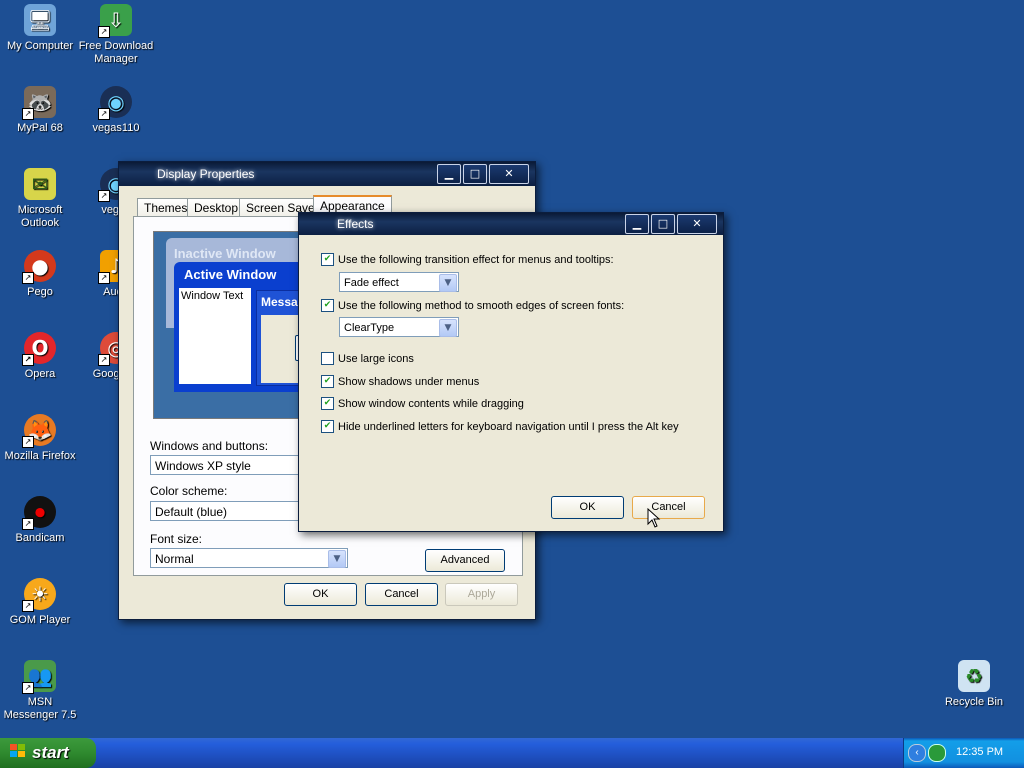 This screenshot has width=1024, height=768. What do you see at coordinates (215, 336) in the screenshot?
I see `window-text-preview: Window Text` at bounding box center [215, 336].